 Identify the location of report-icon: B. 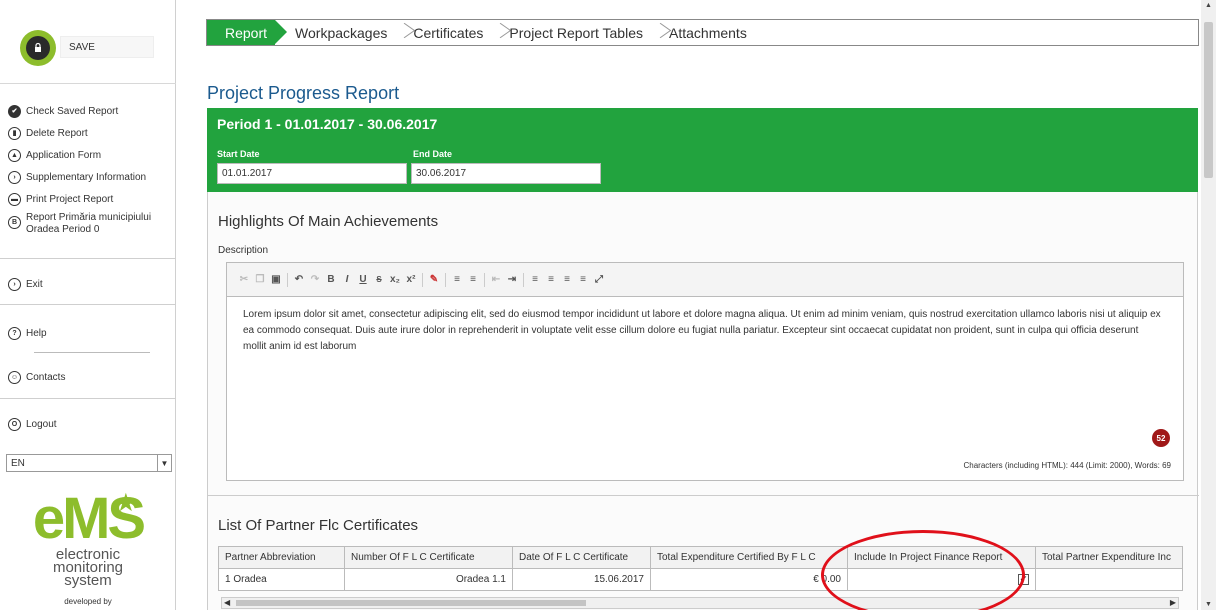
(14, 222).